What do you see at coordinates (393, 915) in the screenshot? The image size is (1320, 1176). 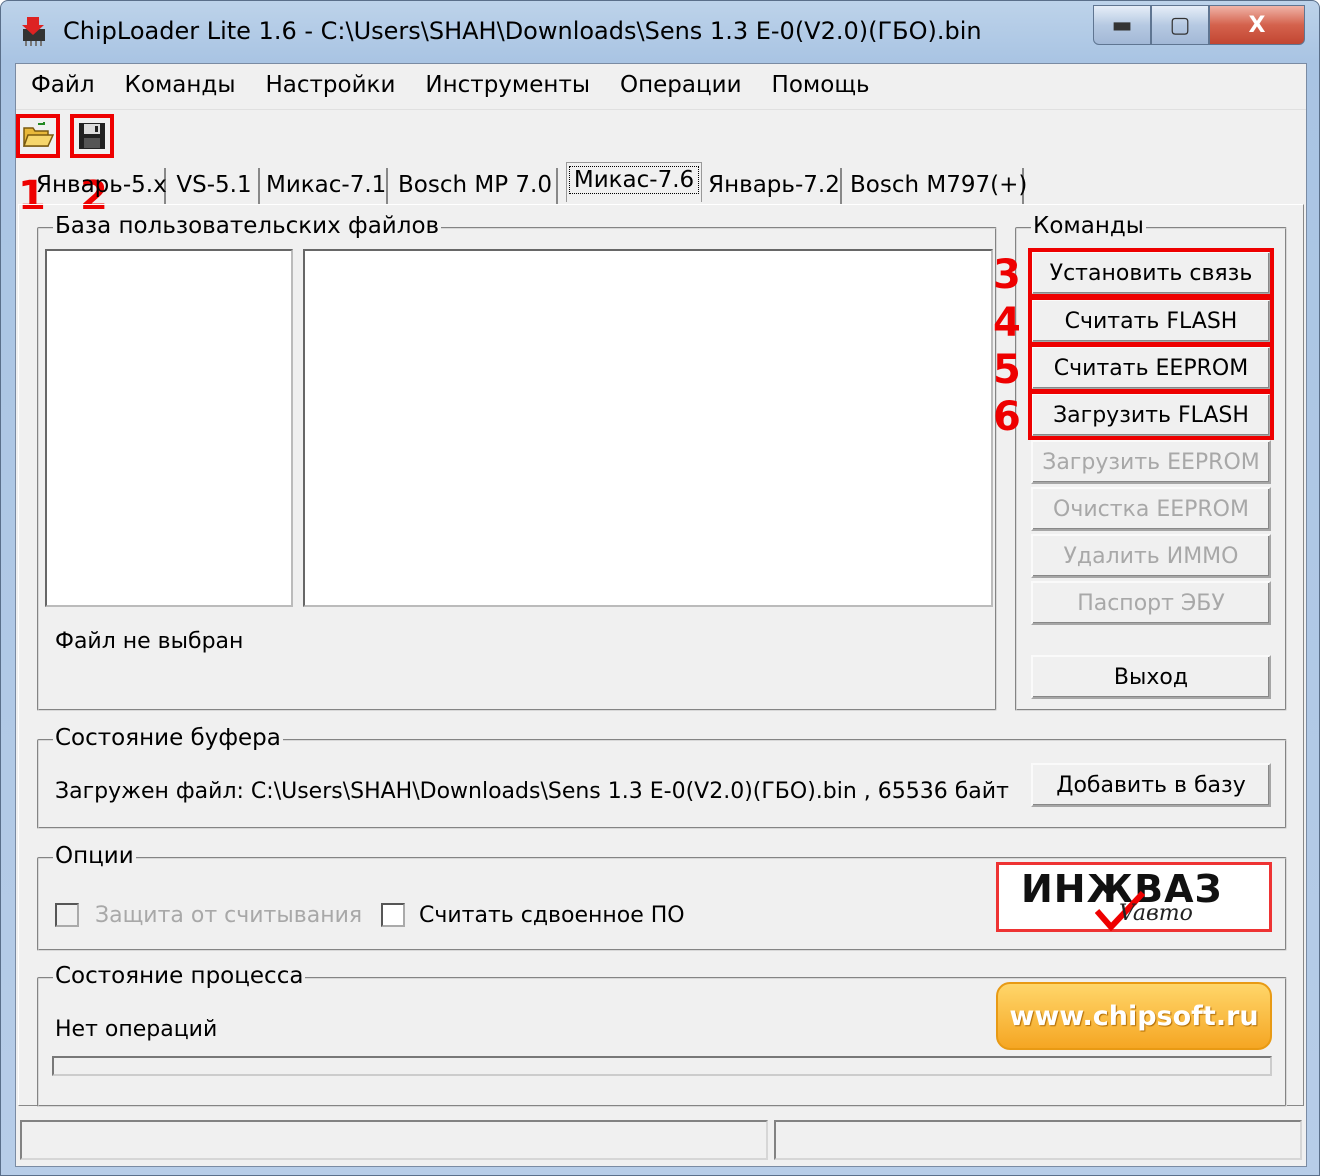 I see `read-dual-firmware-checkbox` at bounding box center [393, 915].